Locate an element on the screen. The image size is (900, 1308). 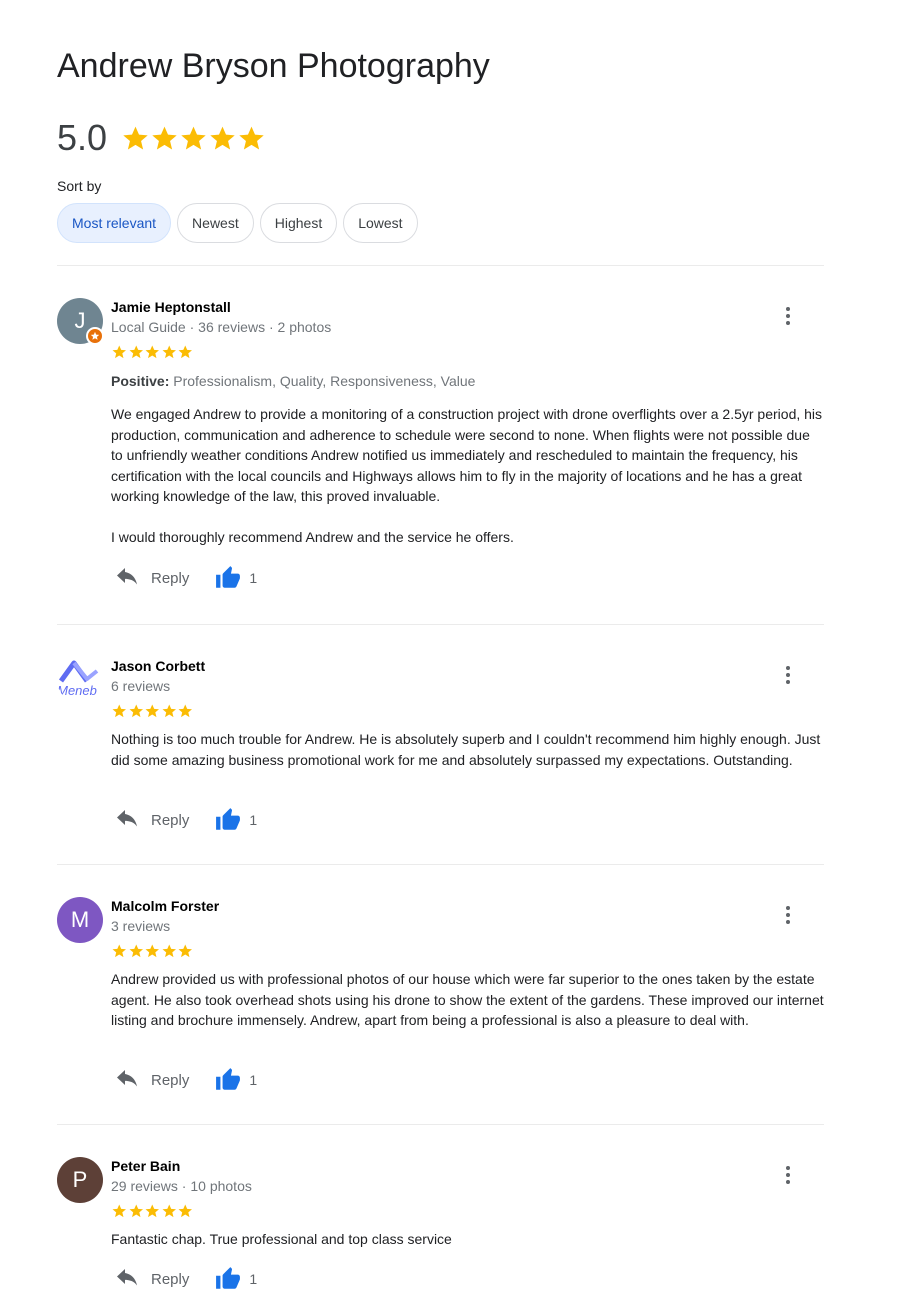
sort-chip-lowest: Lowest is located at coordinates (380, 223).